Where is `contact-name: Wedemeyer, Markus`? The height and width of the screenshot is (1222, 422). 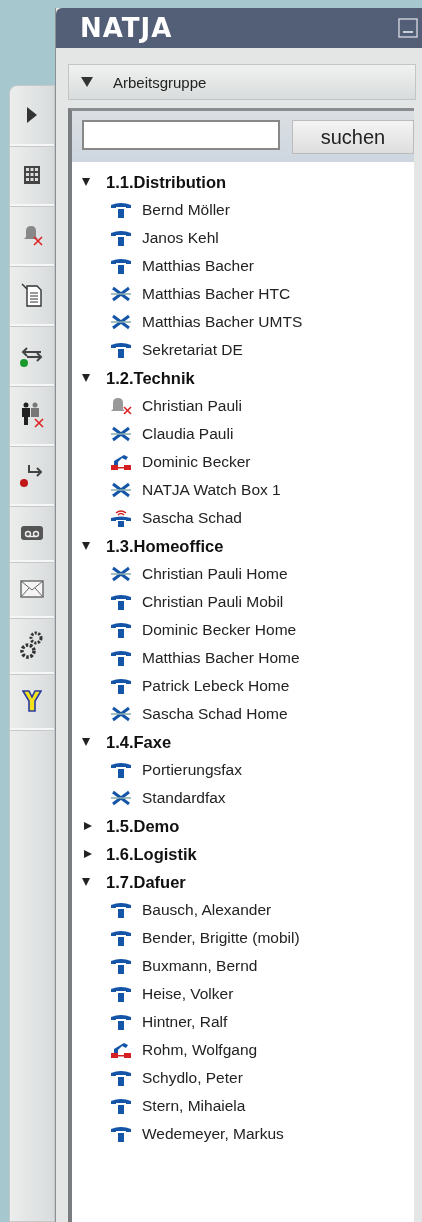
contact-name: Wedemeyer, Markus is located at coordinates (213, 1134).